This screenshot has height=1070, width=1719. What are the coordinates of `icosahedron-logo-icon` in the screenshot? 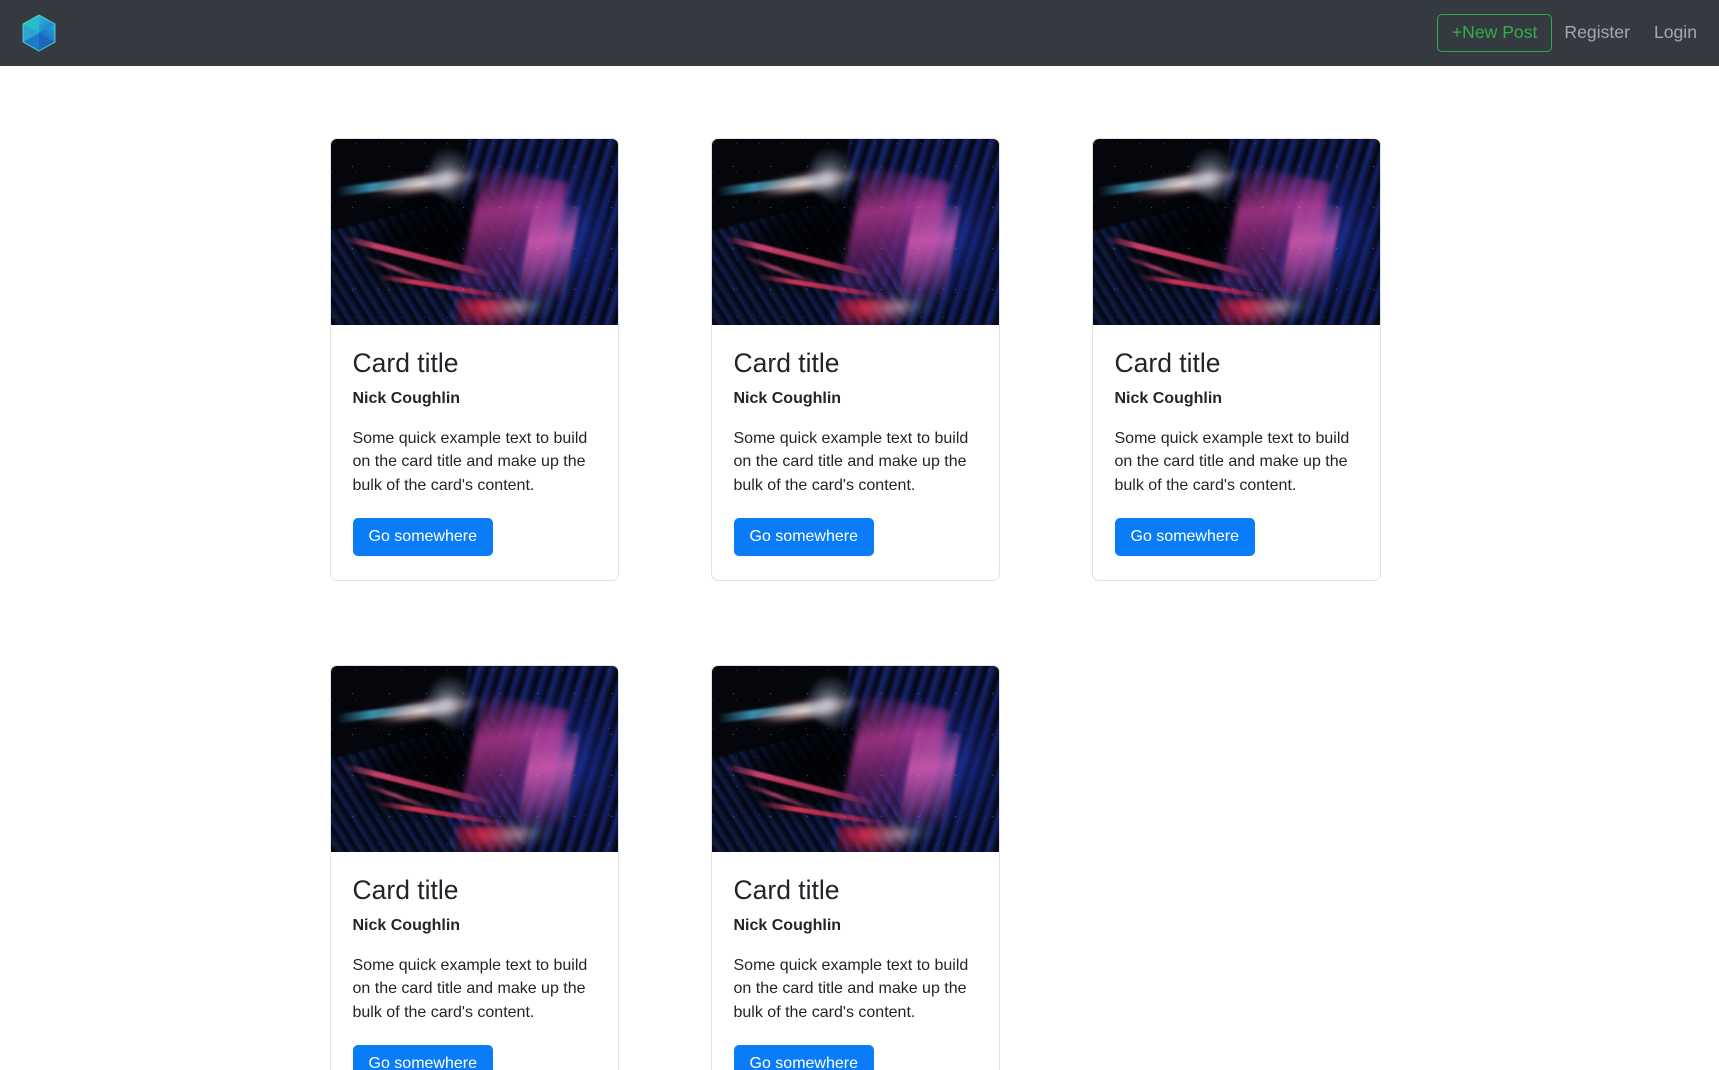 It's located at (39, 33).